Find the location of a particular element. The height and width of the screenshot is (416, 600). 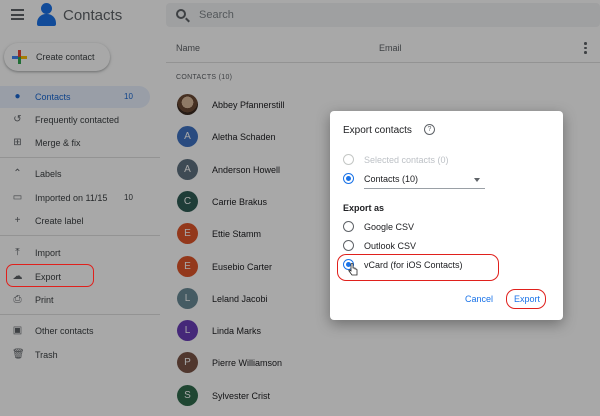

hand-cursor-icon is located at coordinates (353, 269).